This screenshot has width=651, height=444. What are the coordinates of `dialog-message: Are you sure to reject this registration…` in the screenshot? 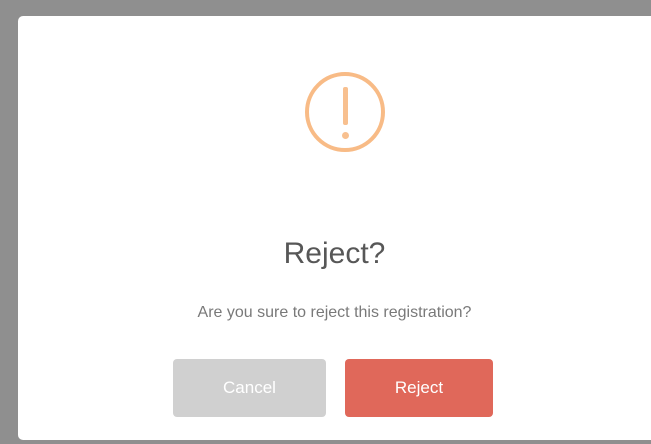 It's located at (334, 312).